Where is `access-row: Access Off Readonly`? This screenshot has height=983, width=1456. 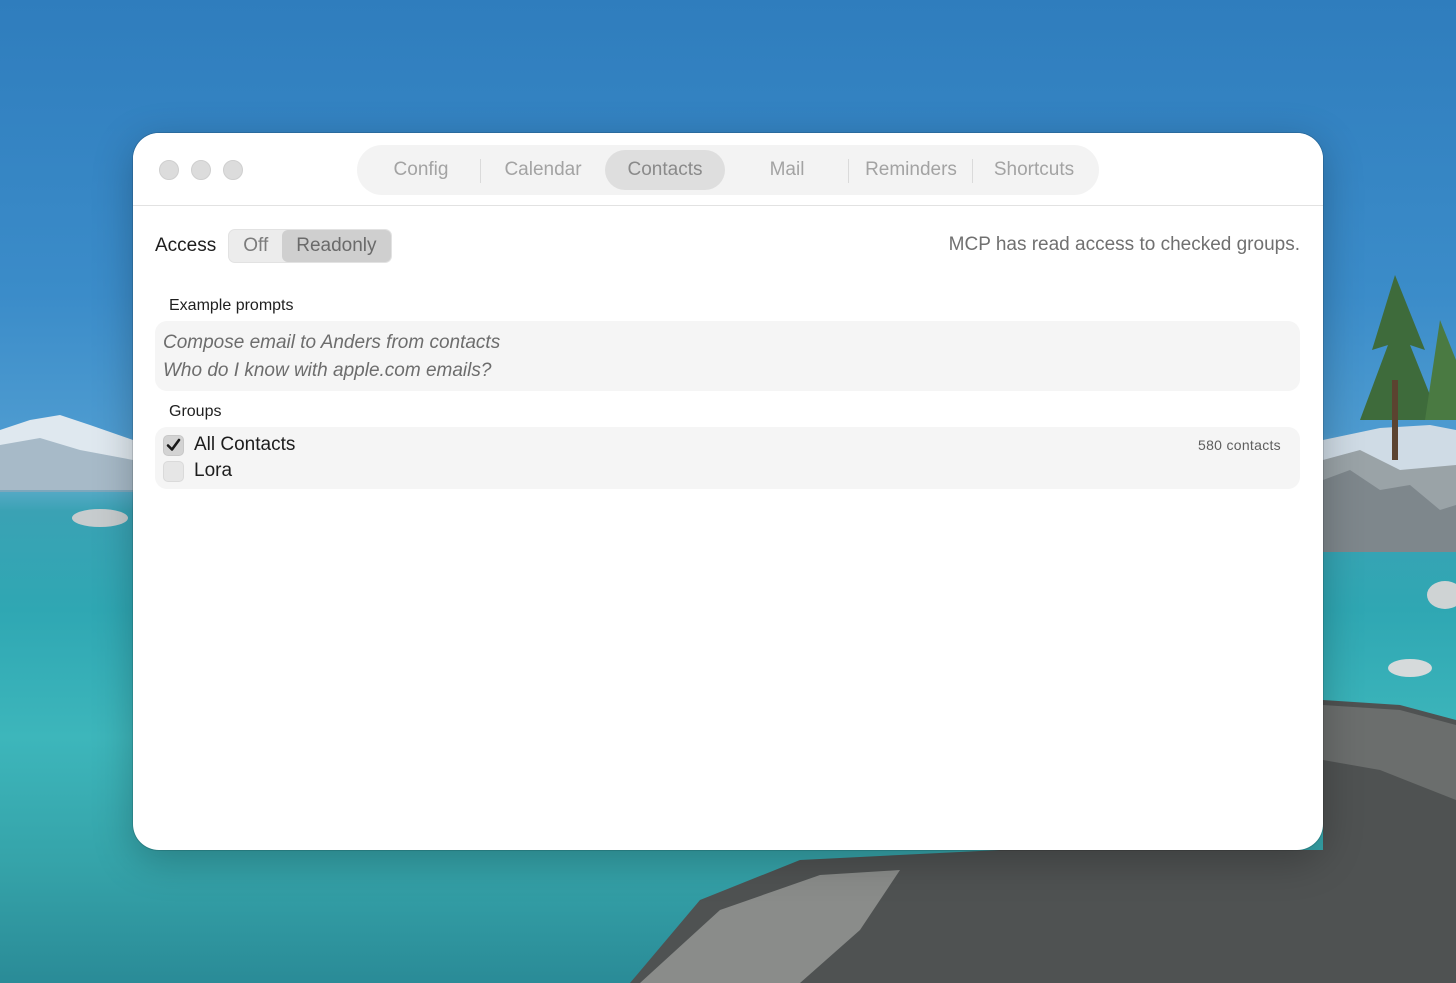 access-row: Access Off Readonly is located at coordinates (273, 246).